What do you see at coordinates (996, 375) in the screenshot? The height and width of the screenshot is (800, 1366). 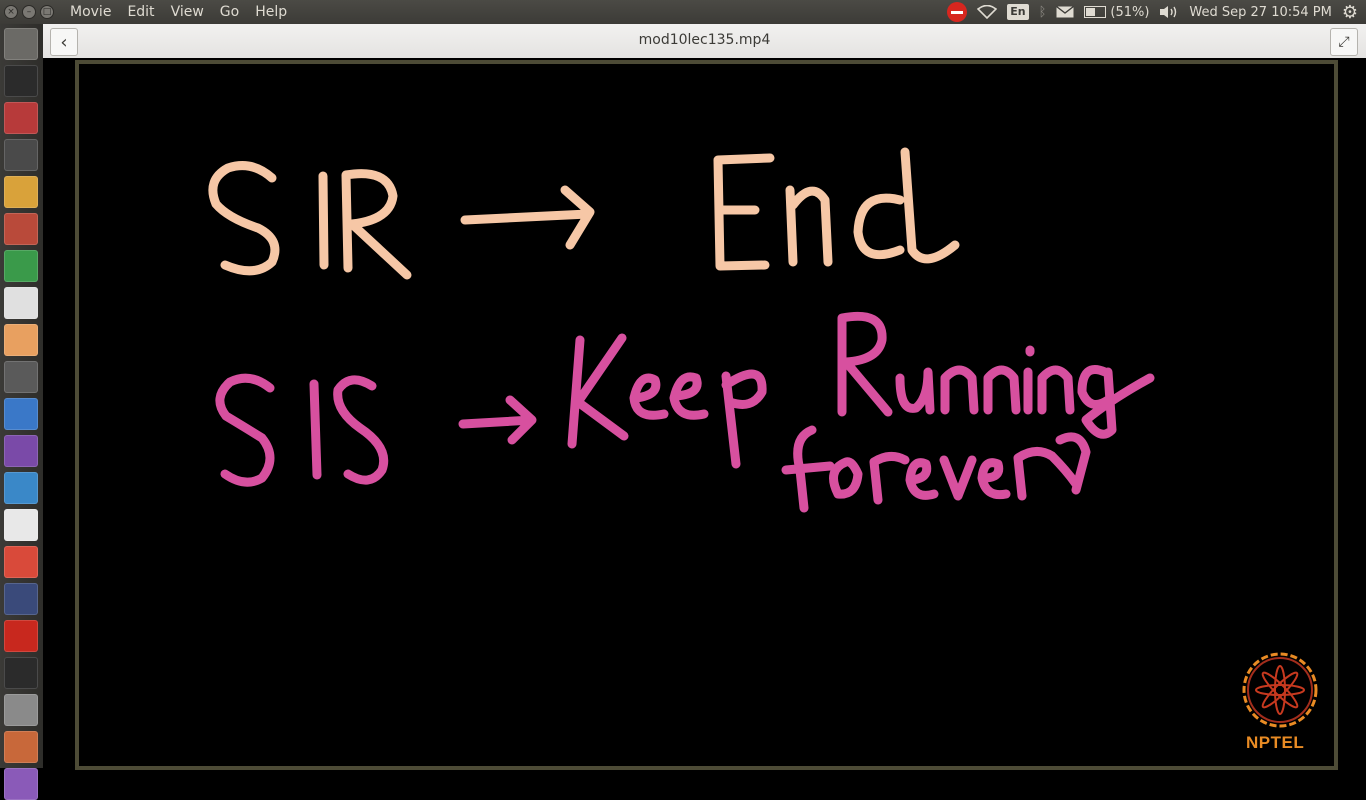 I see `handwritten-running` at bounding box center [996, 375].